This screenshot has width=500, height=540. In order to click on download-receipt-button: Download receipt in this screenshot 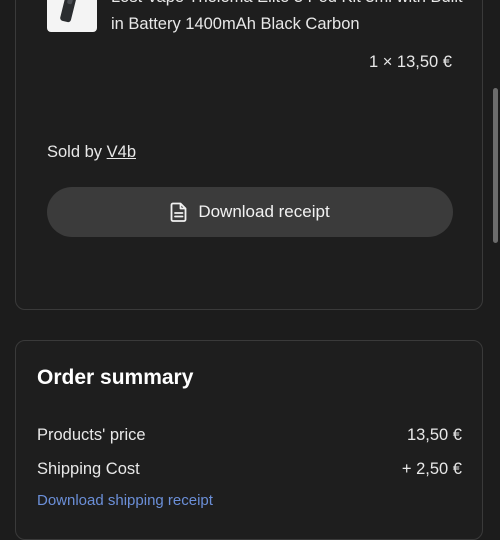, I will do `click(250, 212)`.